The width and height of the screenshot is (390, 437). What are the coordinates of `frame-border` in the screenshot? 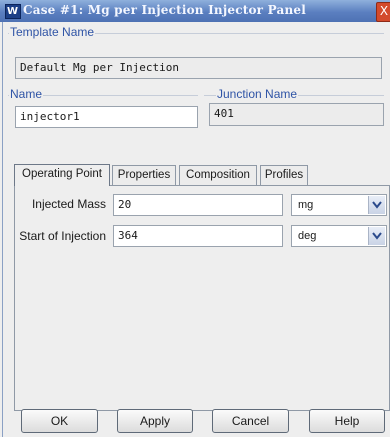 It's located at (2, 229).